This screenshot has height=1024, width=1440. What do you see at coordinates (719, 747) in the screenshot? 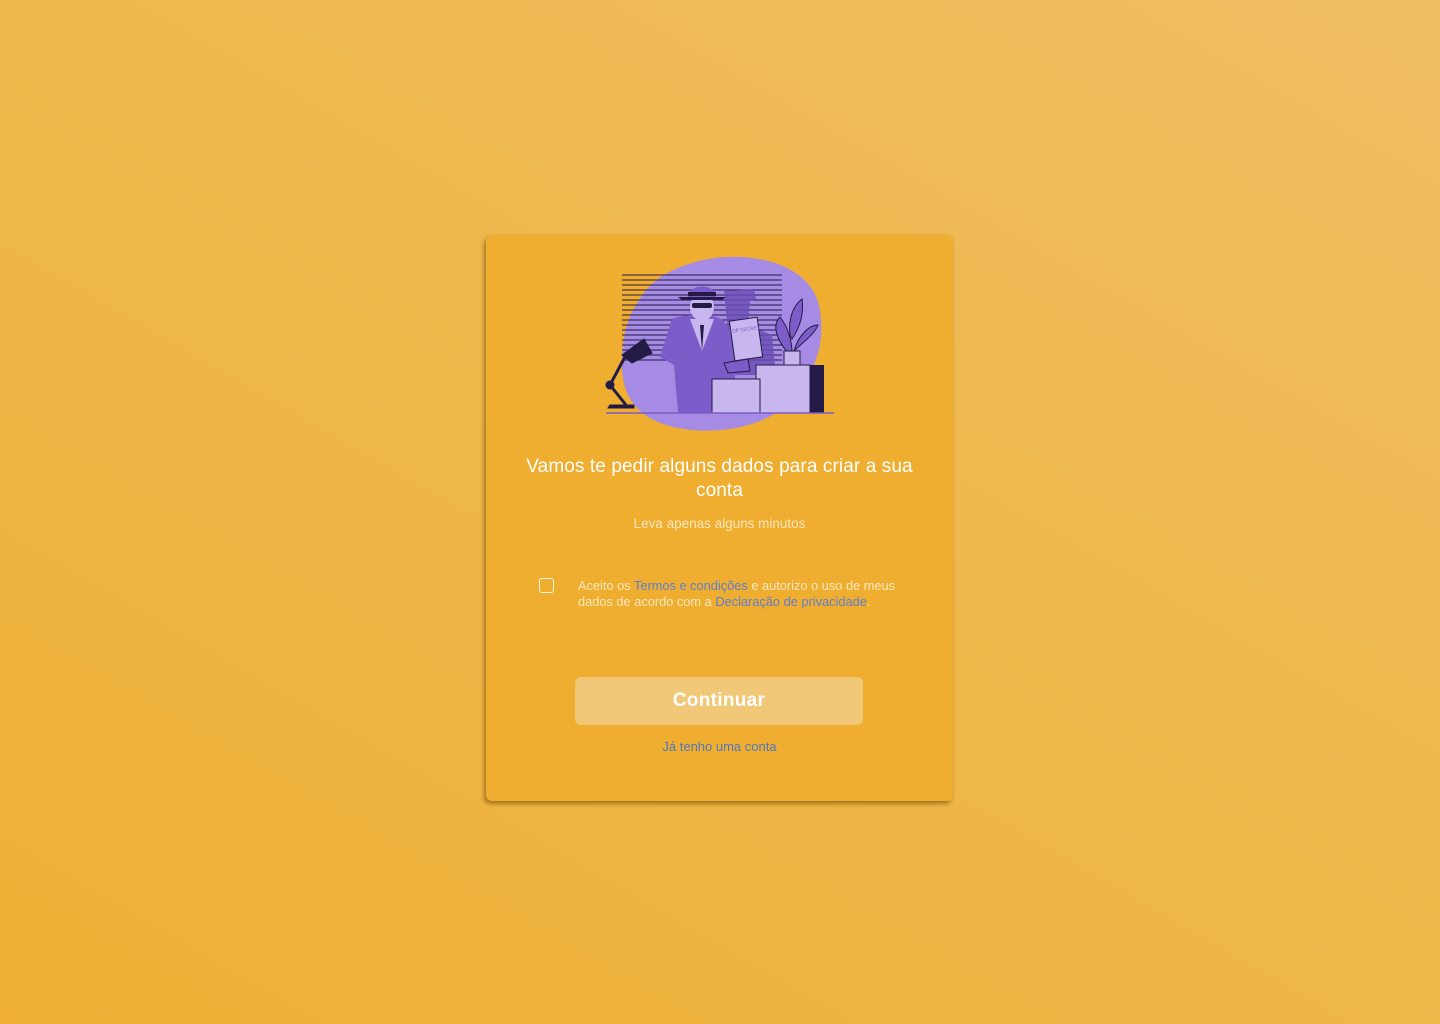
I see `login-link: Já tenho uma conta` at bounding box center [719, 747].